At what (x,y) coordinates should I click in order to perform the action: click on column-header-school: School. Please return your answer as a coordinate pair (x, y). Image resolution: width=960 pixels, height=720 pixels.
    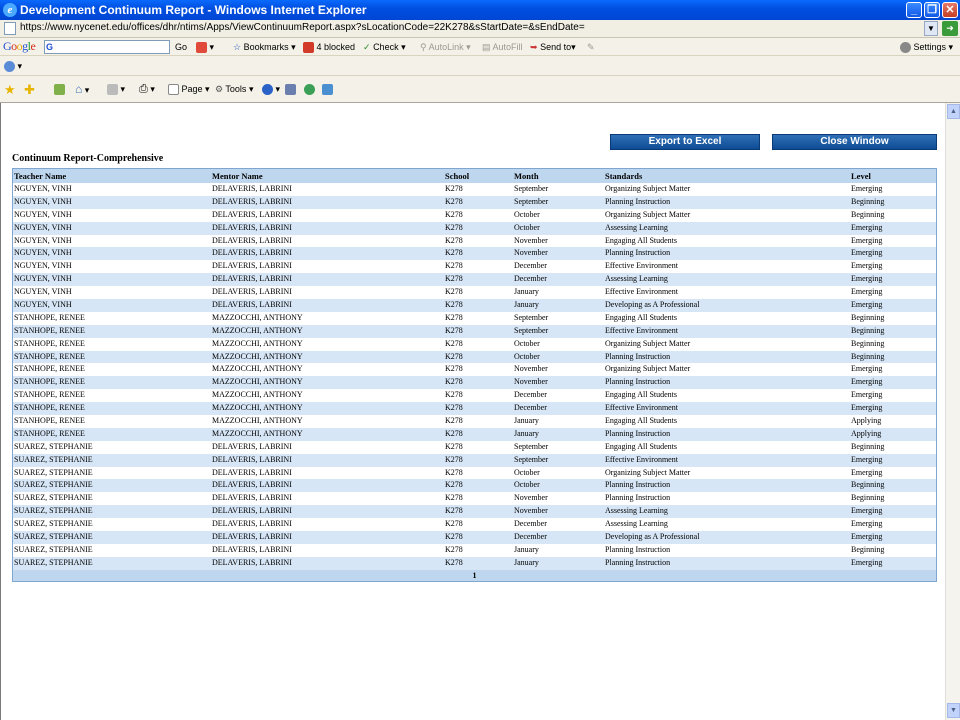
    Looking at the image, I should click on (457, 176).